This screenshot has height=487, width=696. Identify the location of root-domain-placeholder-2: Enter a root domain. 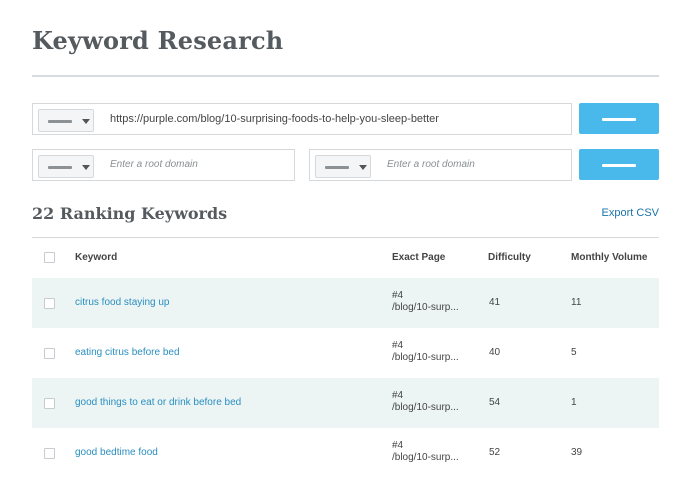
(431, 164).